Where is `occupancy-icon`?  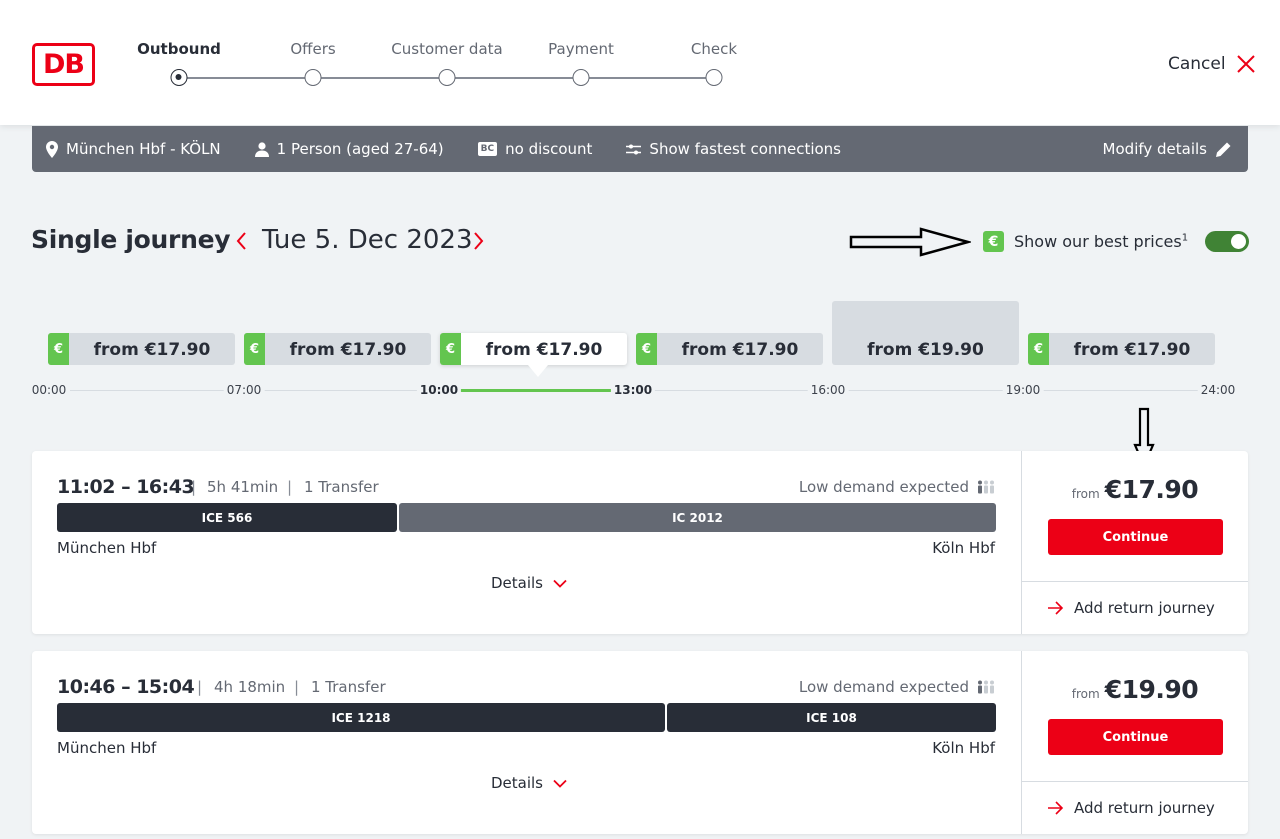
occupancy-icon is located at coordinates (986, 687).